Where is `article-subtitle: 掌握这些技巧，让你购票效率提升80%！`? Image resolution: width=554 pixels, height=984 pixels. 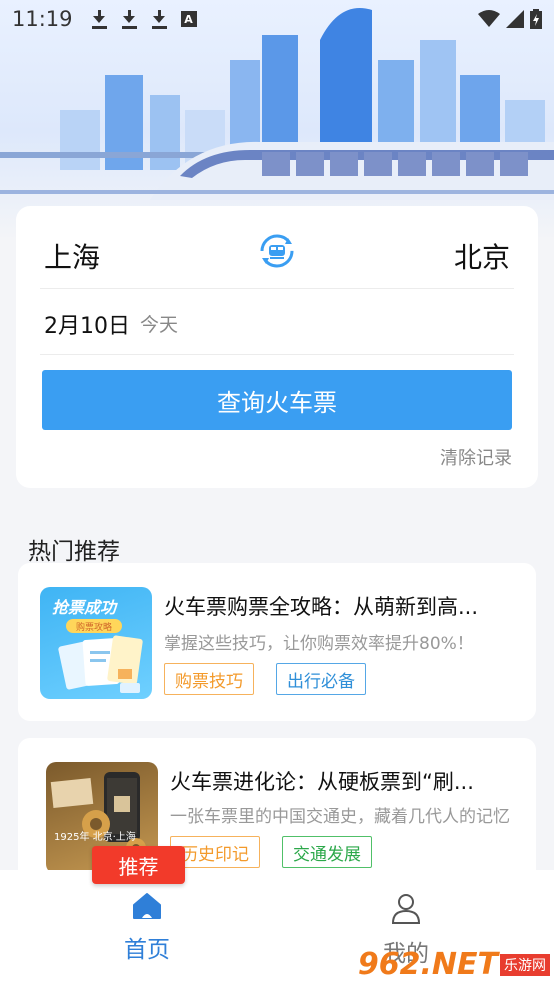 article-subtitle: 掌握这些技巧，让你购票效率提升80%！ is located at coordinates (319, 644).